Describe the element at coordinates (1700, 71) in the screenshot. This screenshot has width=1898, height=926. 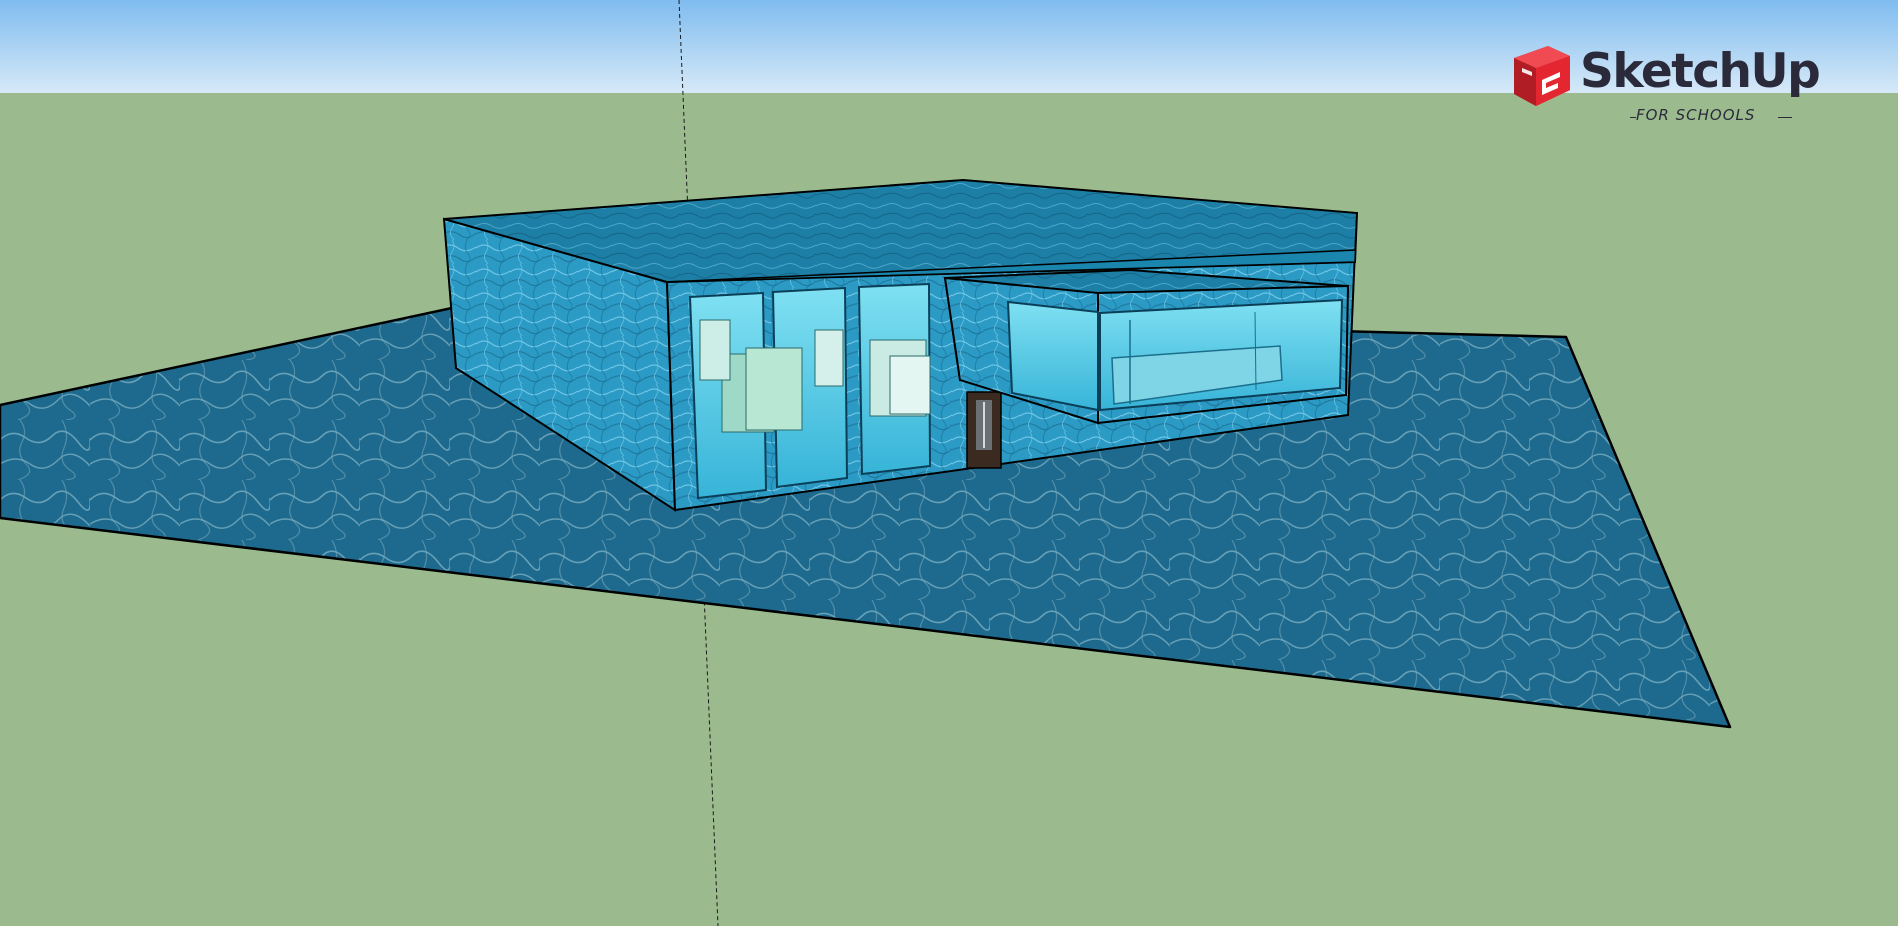
I see `brand-name: SketchUp` at that location.